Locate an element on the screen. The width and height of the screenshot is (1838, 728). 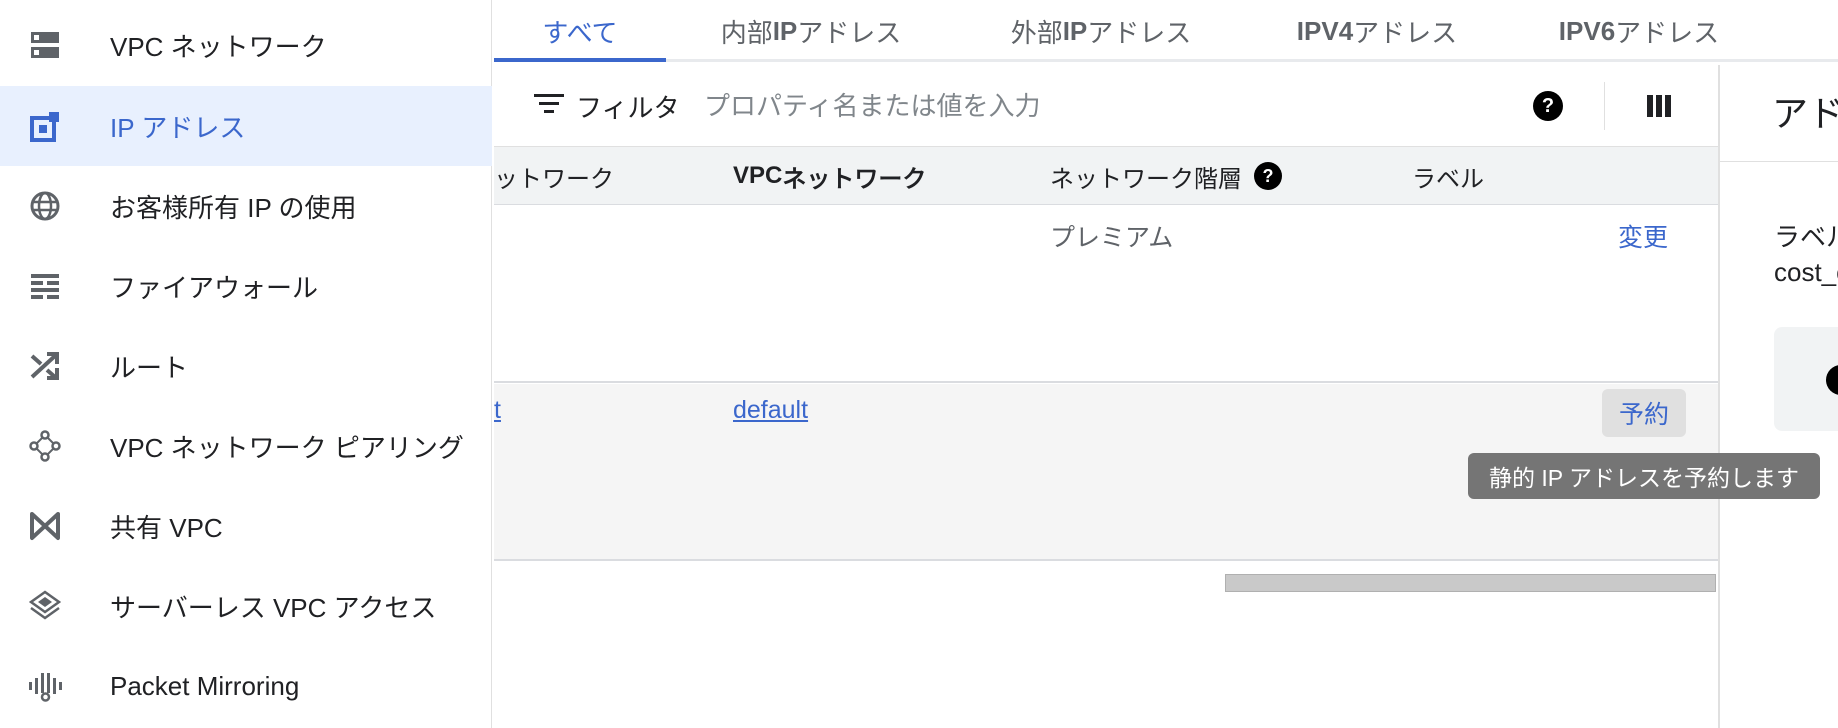
sidebar-item-vpc-network: VPC ネットワーク is located at coordinates (246, 45).